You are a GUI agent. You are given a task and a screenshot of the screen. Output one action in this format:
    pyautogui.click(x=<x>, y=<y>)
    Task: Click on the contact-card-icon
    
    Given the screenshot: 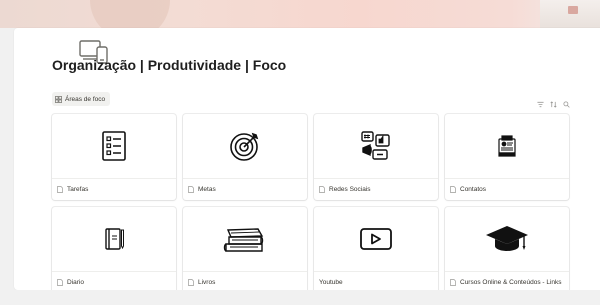 What is the action you would take?
    pyautogui.click(x=507, y=146)
    